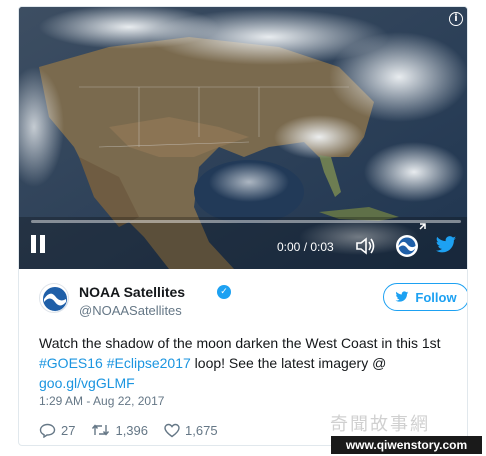 The height and width of the screenshot is (456, 486). What do you see at coordinates (366, 246) in the screenshot?
I see `volume-icon` at bounding box center [366, 246].